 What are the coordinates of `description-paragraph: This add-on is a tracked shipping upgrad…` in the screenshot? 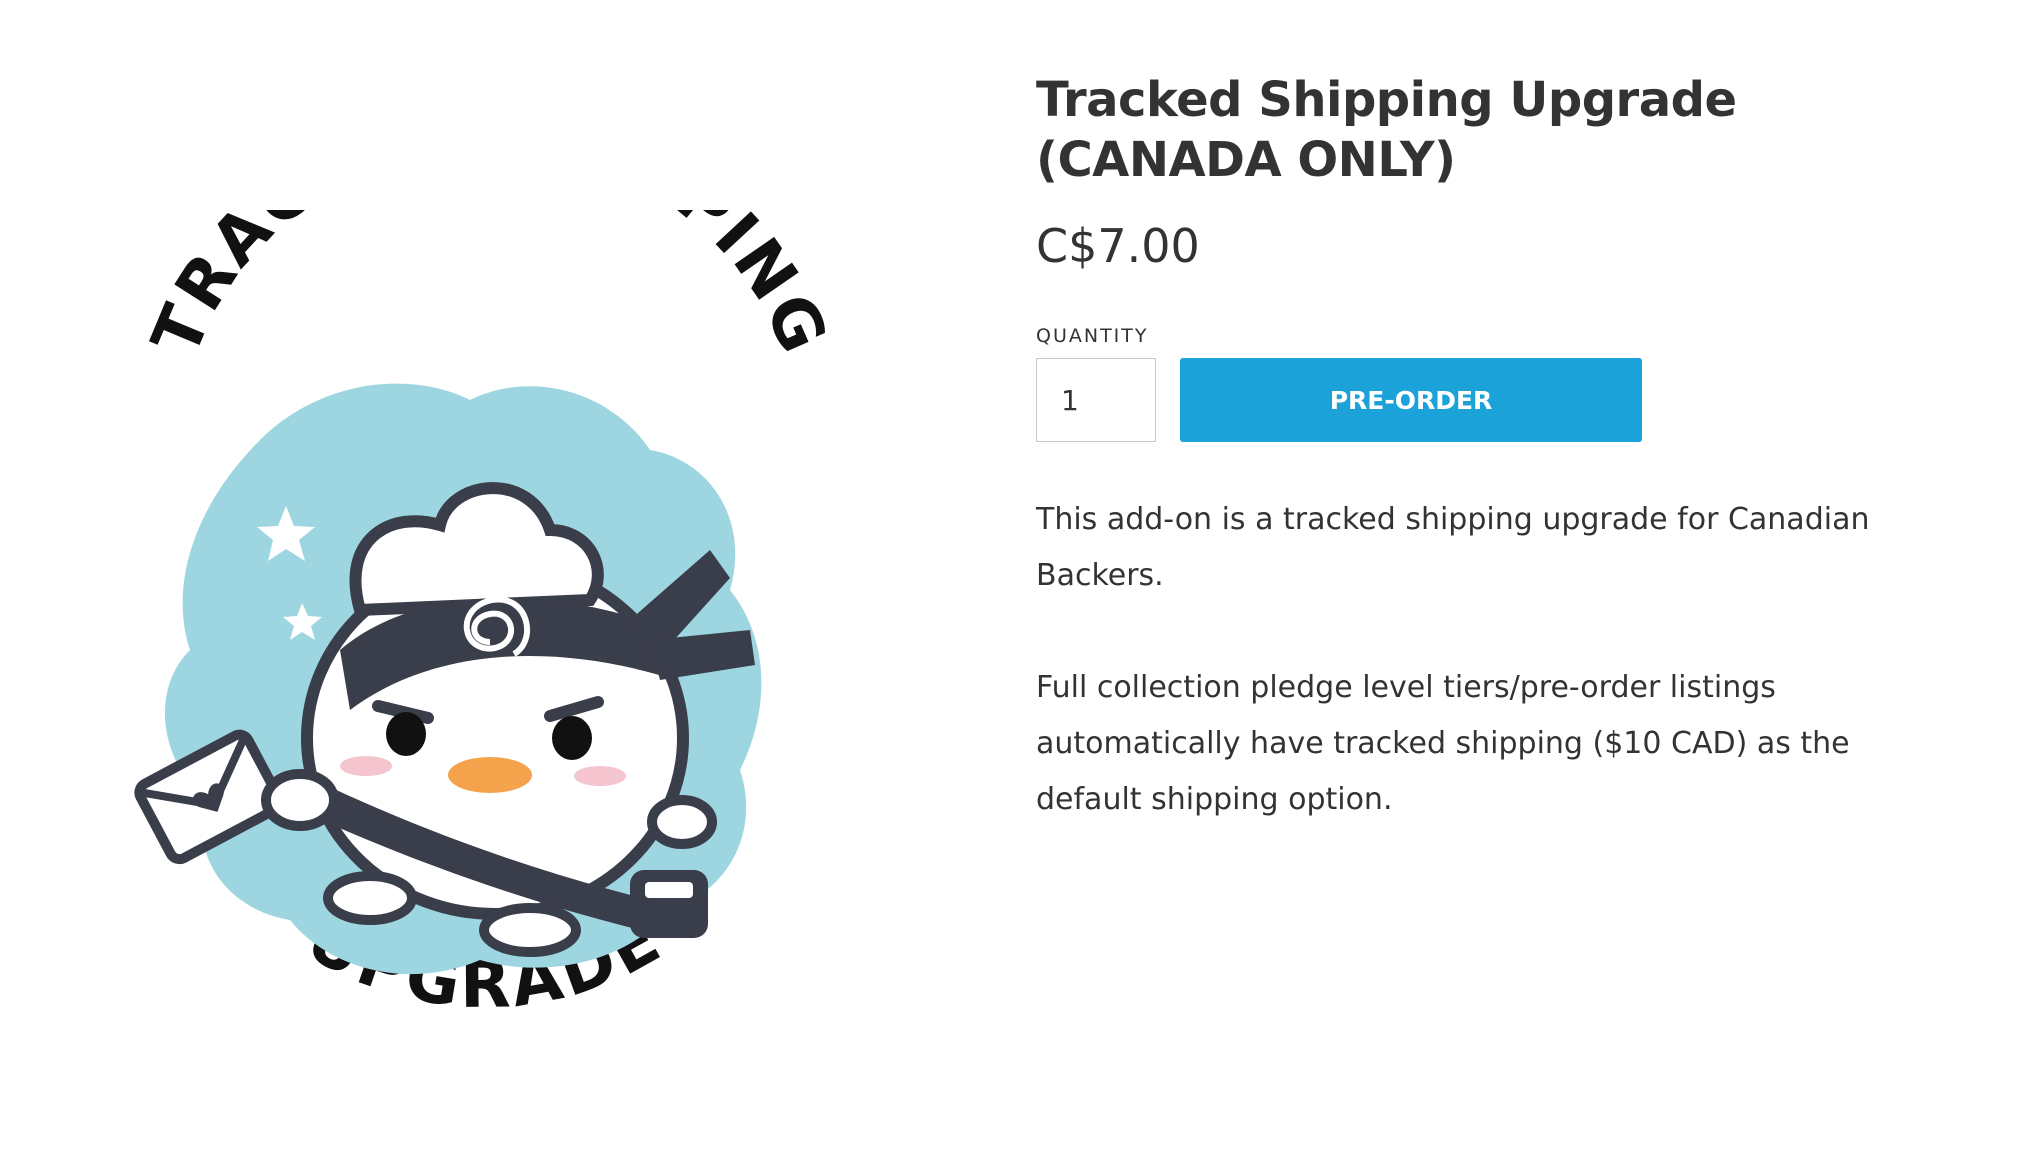 It's located at (1453, 547).